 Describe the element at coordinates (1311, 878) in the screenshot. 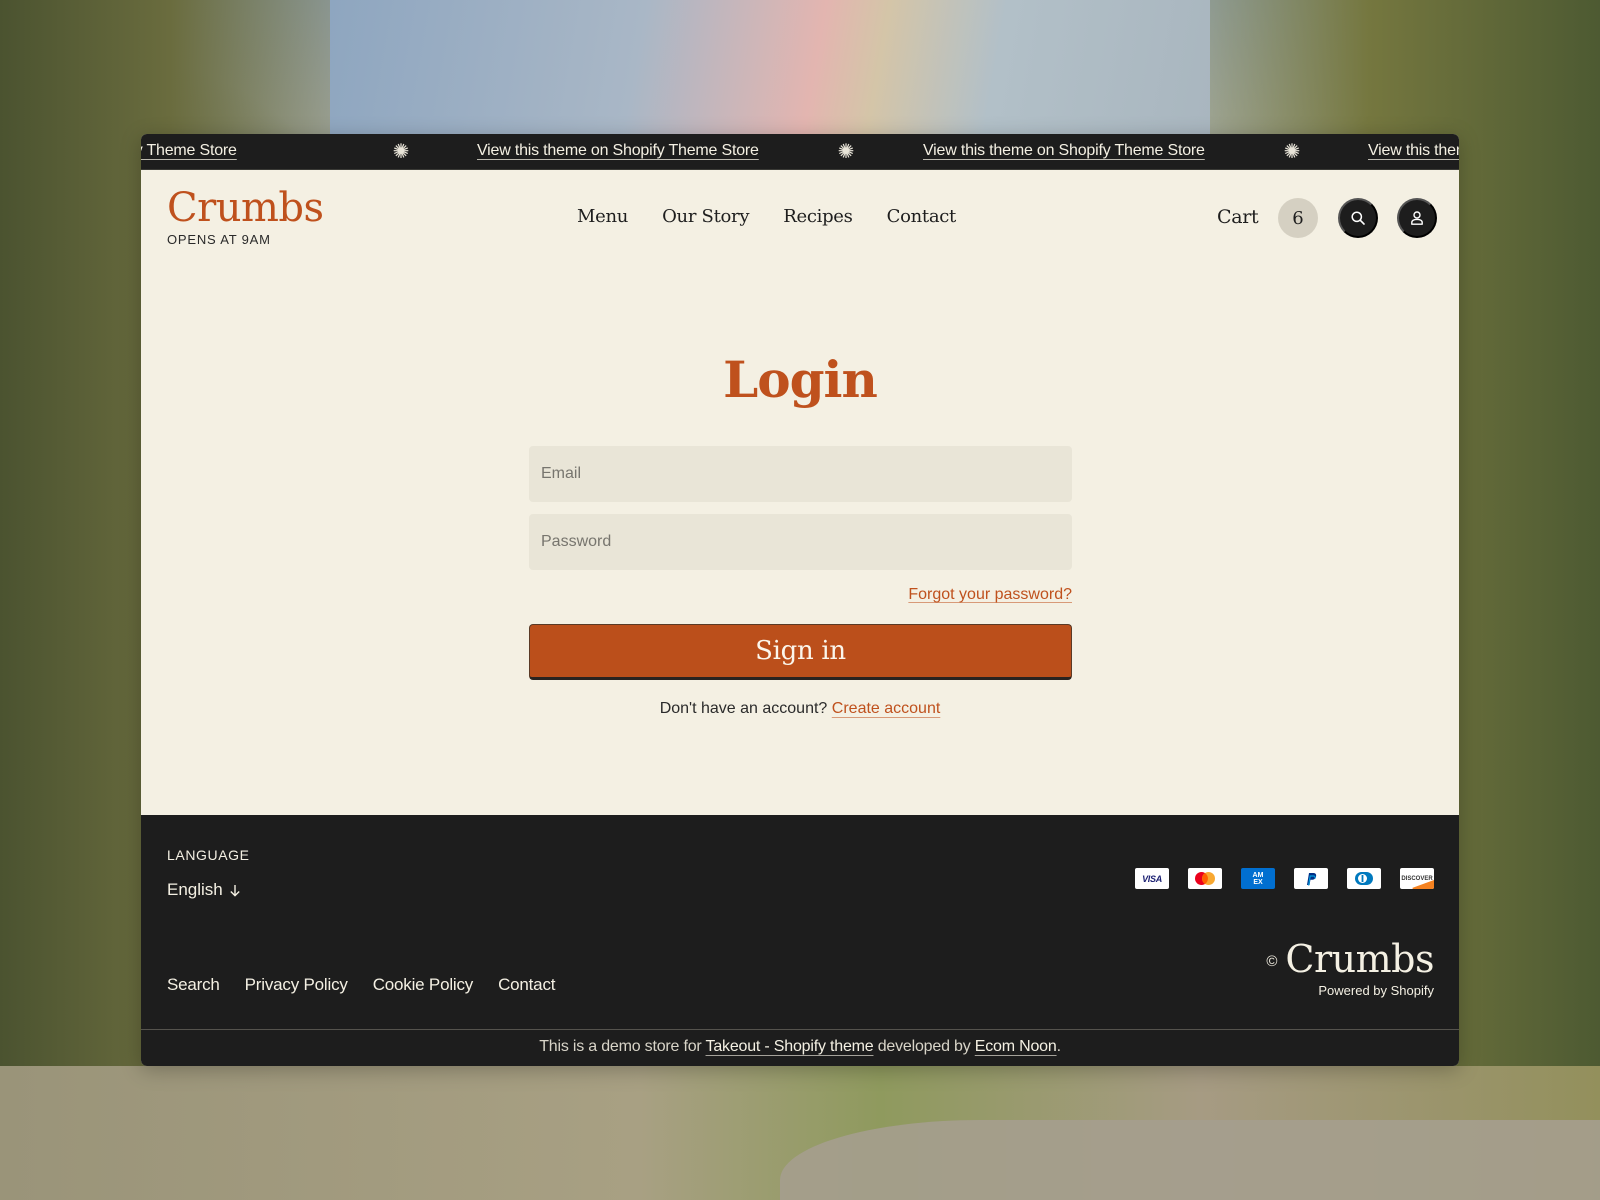

I see `paypal-icon` at that location.